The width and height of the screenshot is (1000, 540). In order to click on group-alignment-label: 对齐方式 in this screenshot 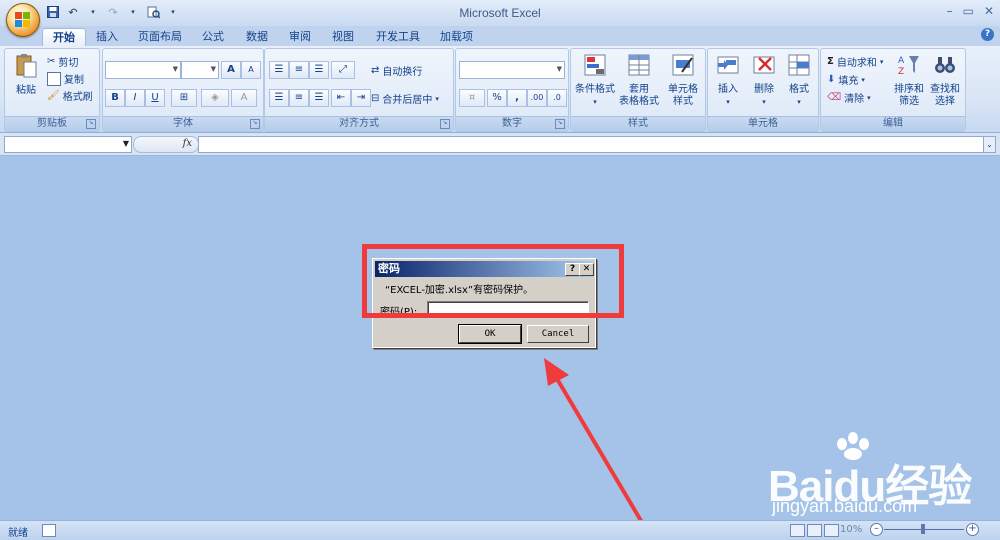, I will do `click(359, 123)`.